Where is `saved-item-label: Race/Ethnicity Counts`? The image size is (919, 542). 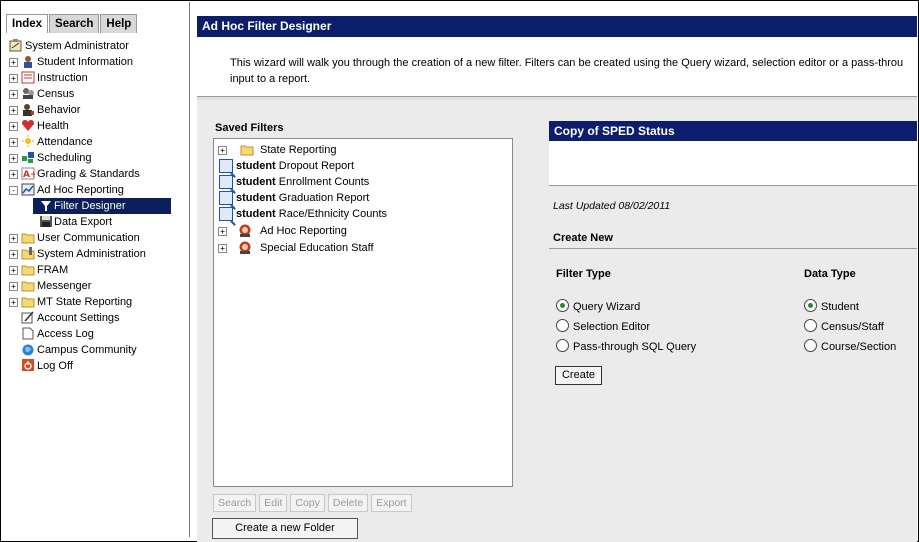
saved-item-label: Race/Ethnicity Counts is located at coordinates (333, 214).